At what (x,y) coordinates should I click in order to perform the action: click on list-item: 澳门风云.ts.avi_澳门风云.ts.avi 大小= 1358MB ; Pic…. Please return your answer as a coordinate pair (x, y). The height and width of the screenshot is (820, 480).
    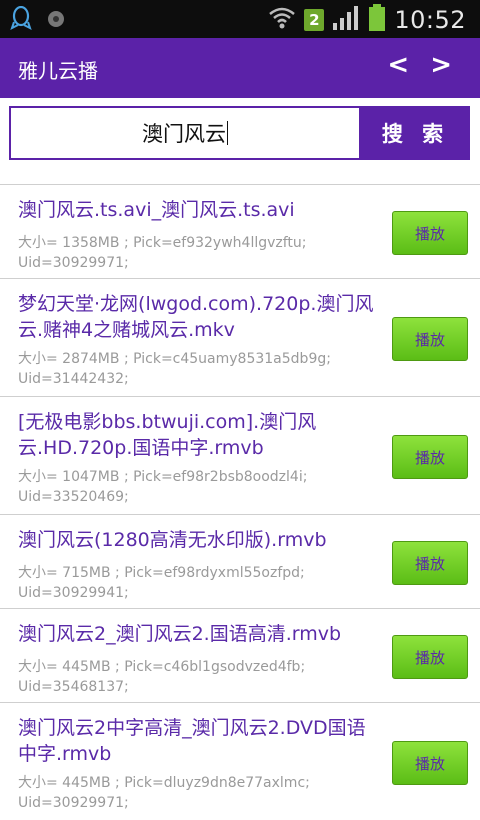
    Looking at the image, I should click on (240, 231).